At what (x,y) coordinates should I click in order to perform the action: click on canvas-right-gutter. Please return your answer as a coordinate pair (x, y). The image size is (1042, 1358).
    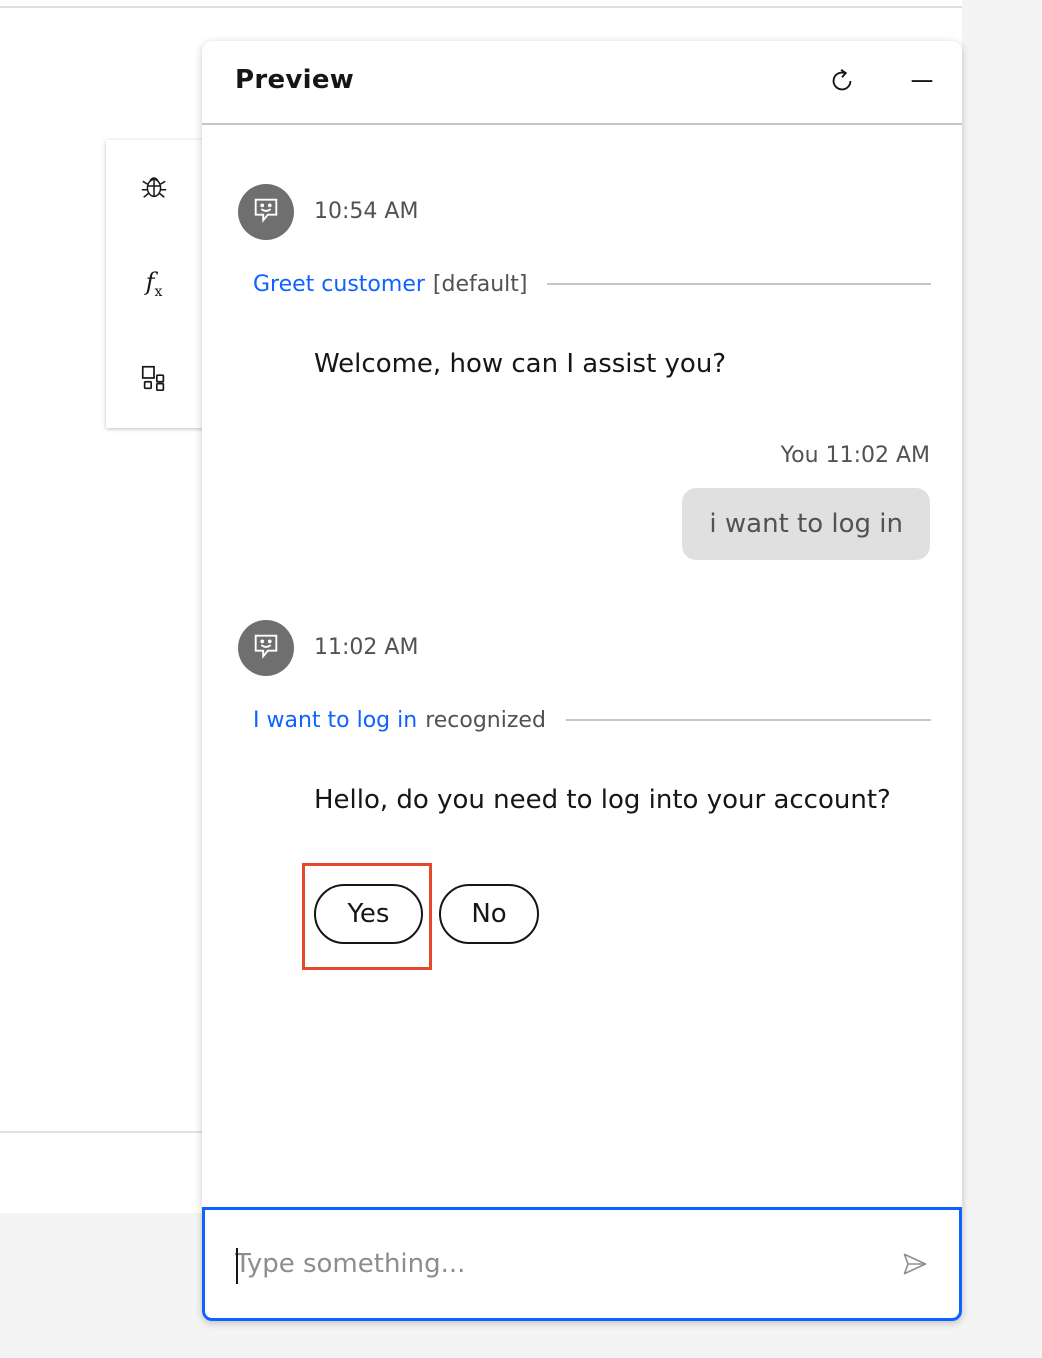
    Looking at the image, I should click on (1002, 679).